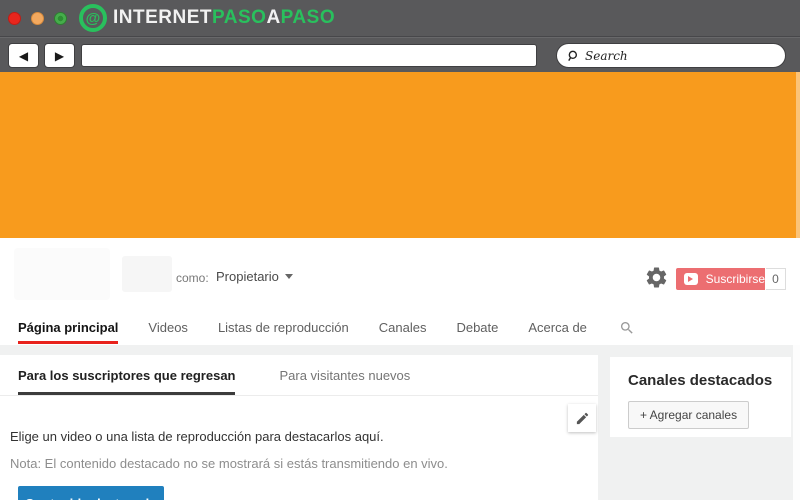 Image resolution: width=800 pixels, height=500 pixels. I want to click on internet-paso-a-paso-logo: @ INTERNET PASO A PASO, so click(207, 18).